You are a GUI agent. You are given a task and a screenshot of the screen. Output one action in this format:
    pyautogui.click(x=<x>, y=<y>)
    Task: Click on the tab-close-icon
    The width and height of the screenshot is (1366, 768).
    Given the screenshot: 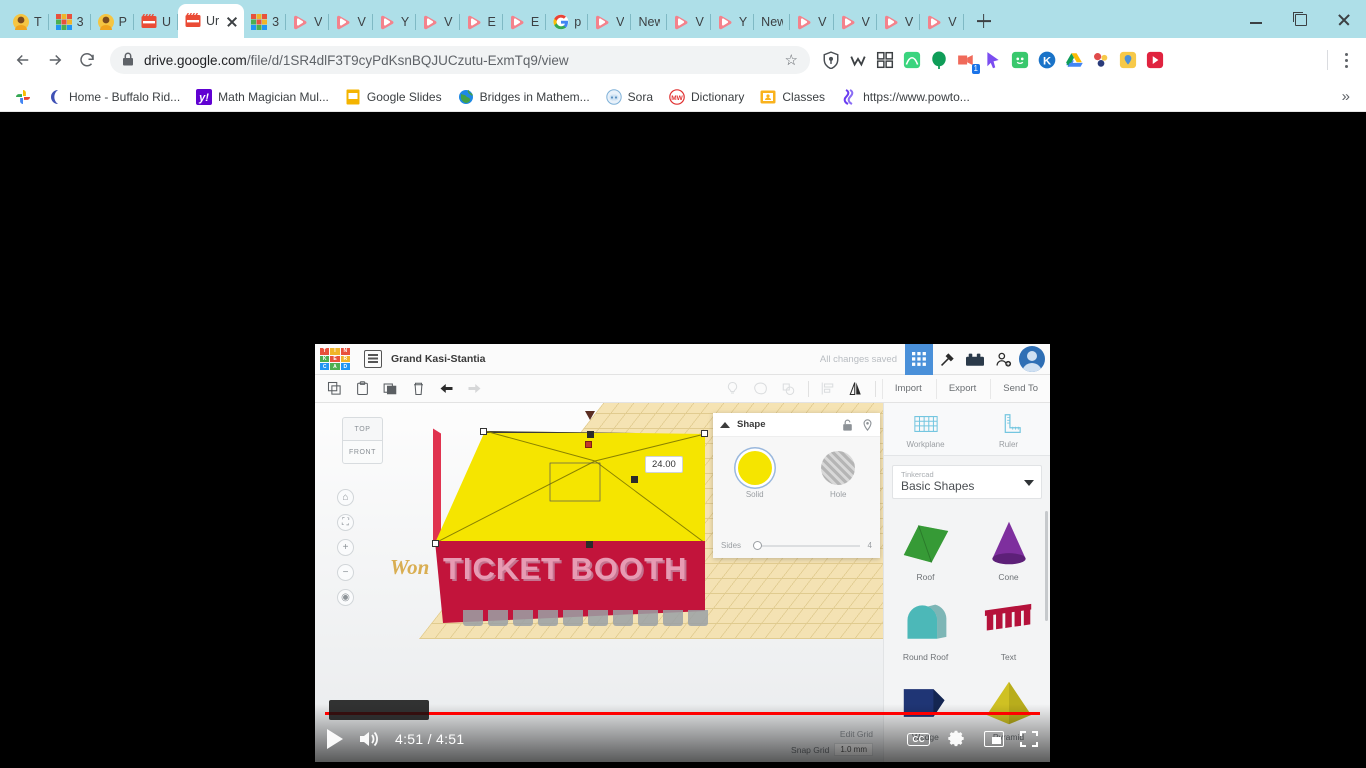 What is the action you would take?
    pyautogui.click(x=232, y=21)
    